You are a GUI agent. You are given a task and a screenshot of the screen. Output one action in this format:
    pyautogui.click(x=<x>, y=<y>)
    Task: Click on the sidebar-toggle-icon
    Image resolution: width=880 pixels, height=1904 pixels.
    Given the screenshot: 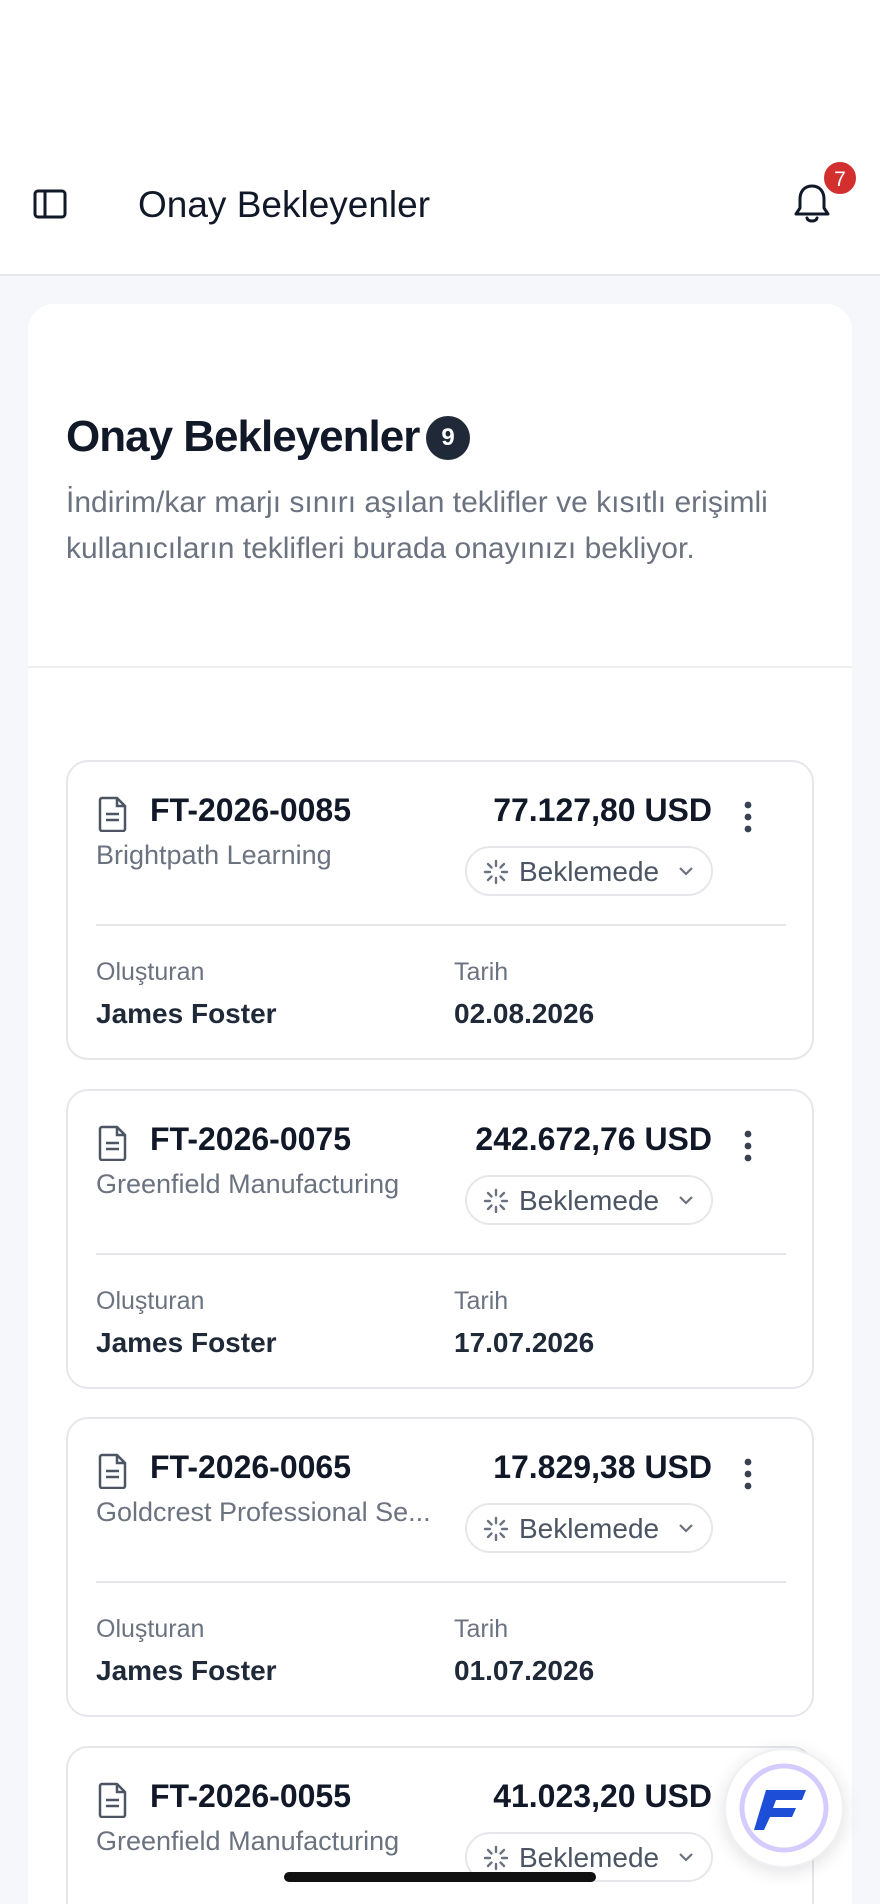 What is the action you would take?
    pyautogui.click(x=50, y=204)
    